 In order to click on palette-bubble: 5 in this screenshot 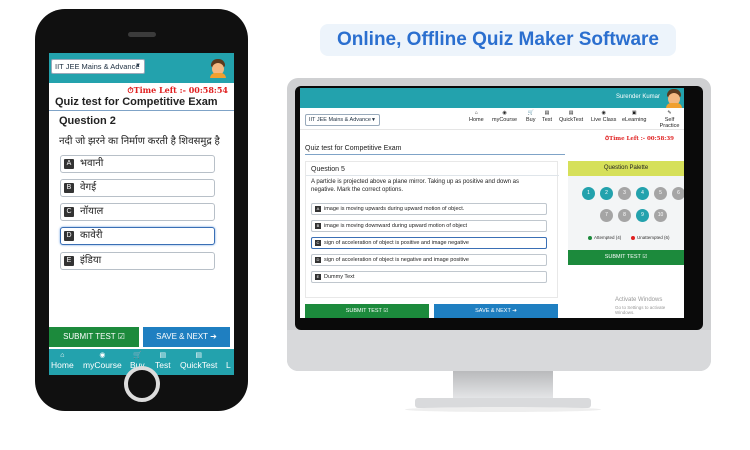, I will do `click(660, 193)`.